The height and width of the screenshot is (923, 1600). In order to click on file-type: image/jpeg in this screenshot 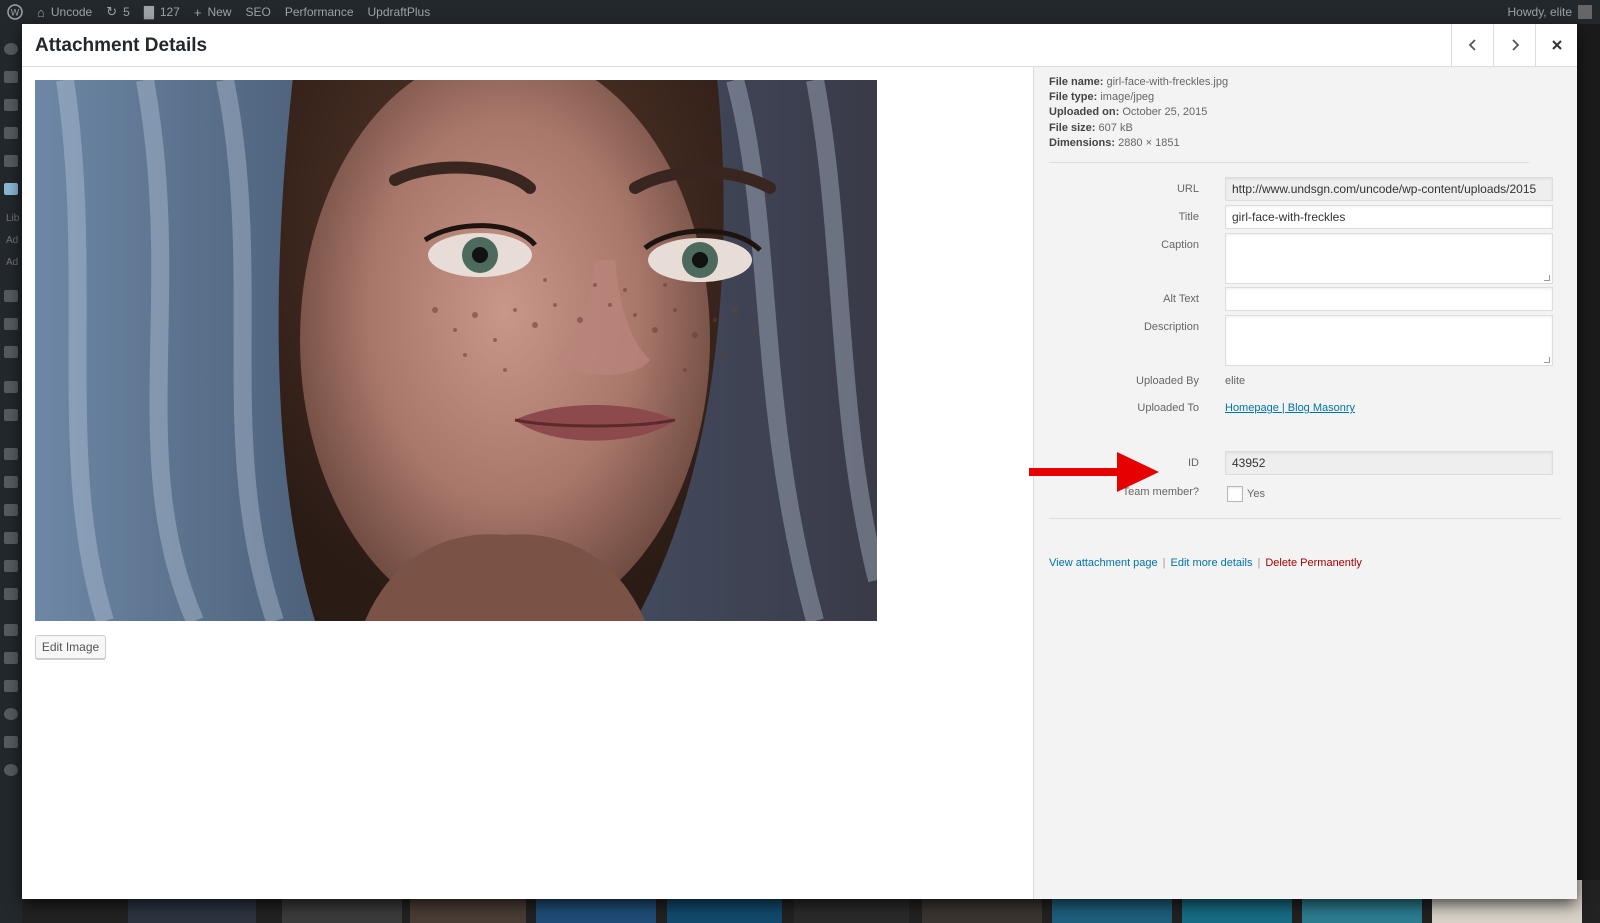, I will do `click(1127, 97)`.